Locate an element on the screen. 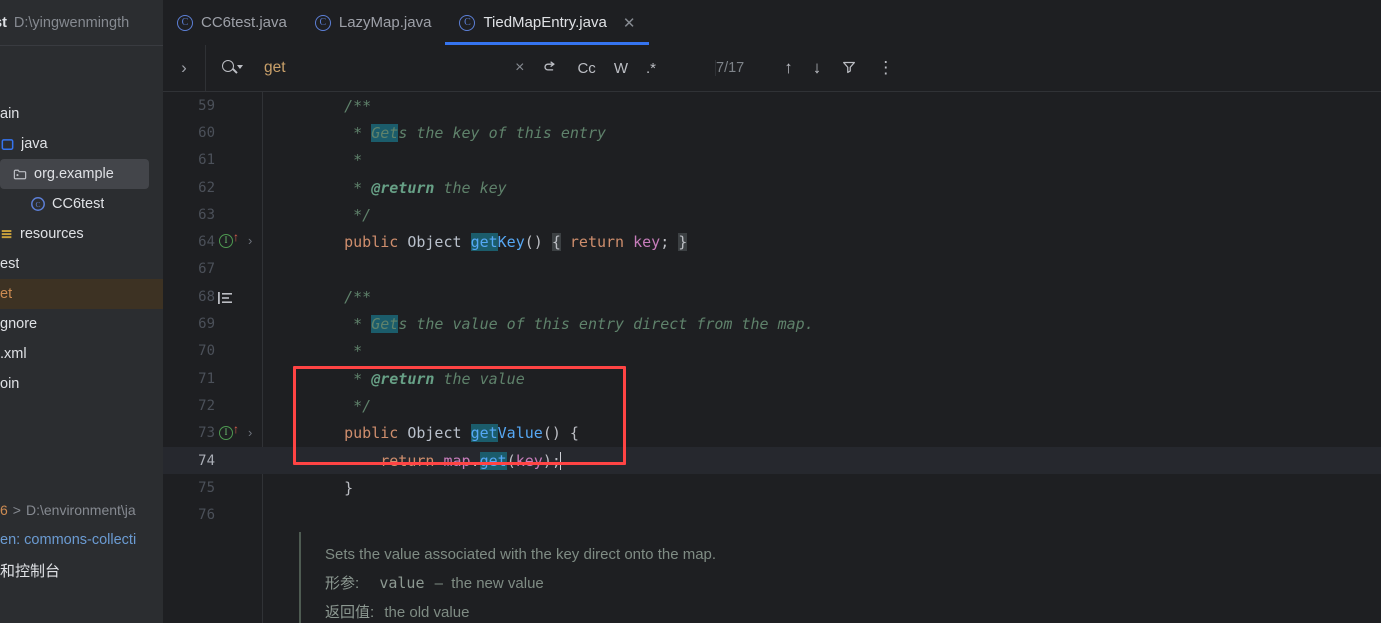 The height and width of the screenshot is (623, 1381). tree-item-cc6test: C CC6test is located at coordinates (81, 204).